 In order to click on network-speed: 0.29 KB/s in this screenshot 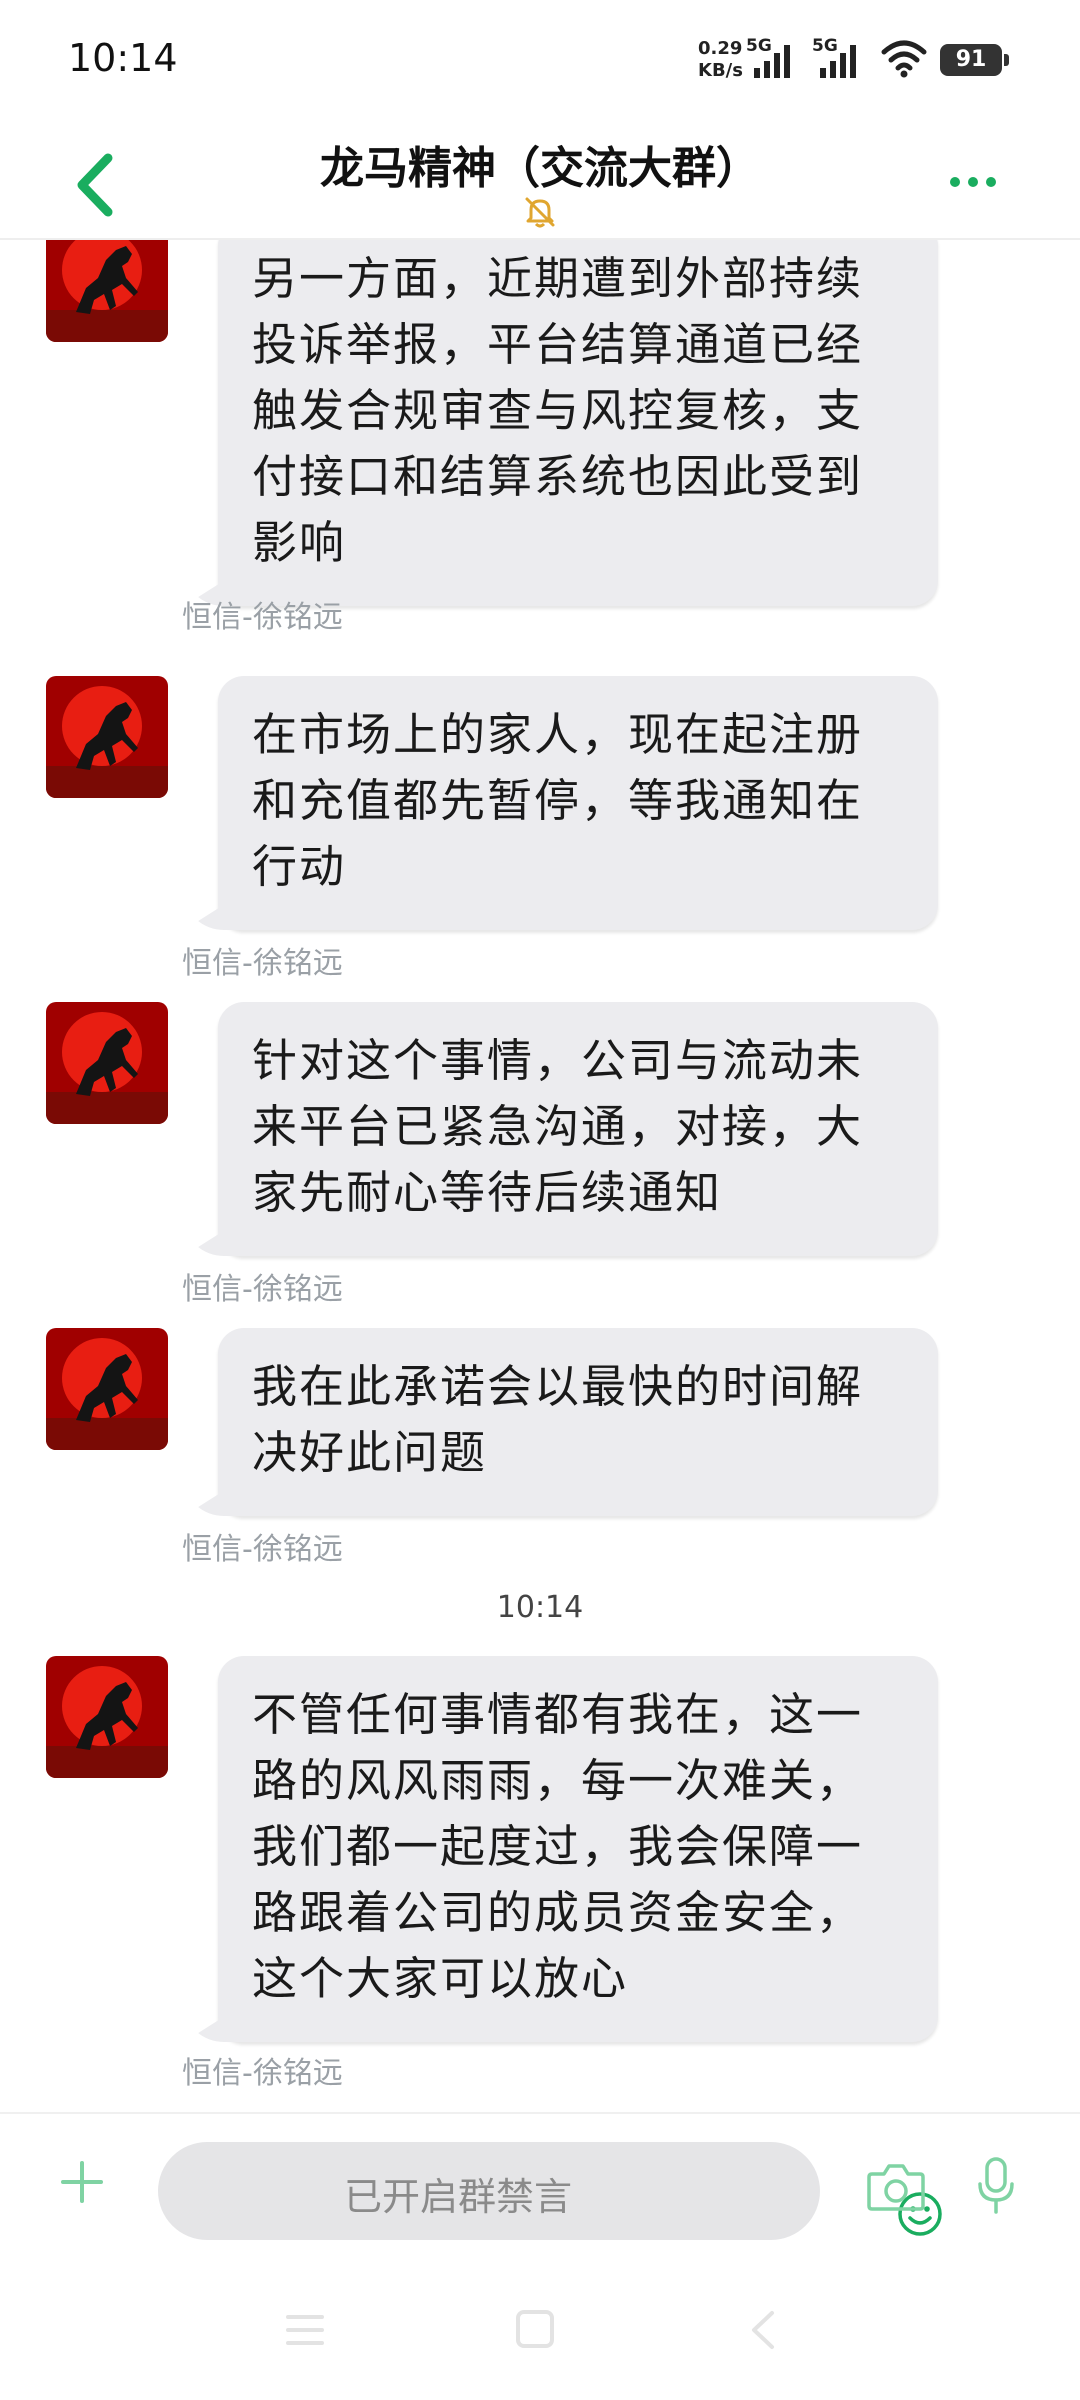, I will do `click(720, 60)`.